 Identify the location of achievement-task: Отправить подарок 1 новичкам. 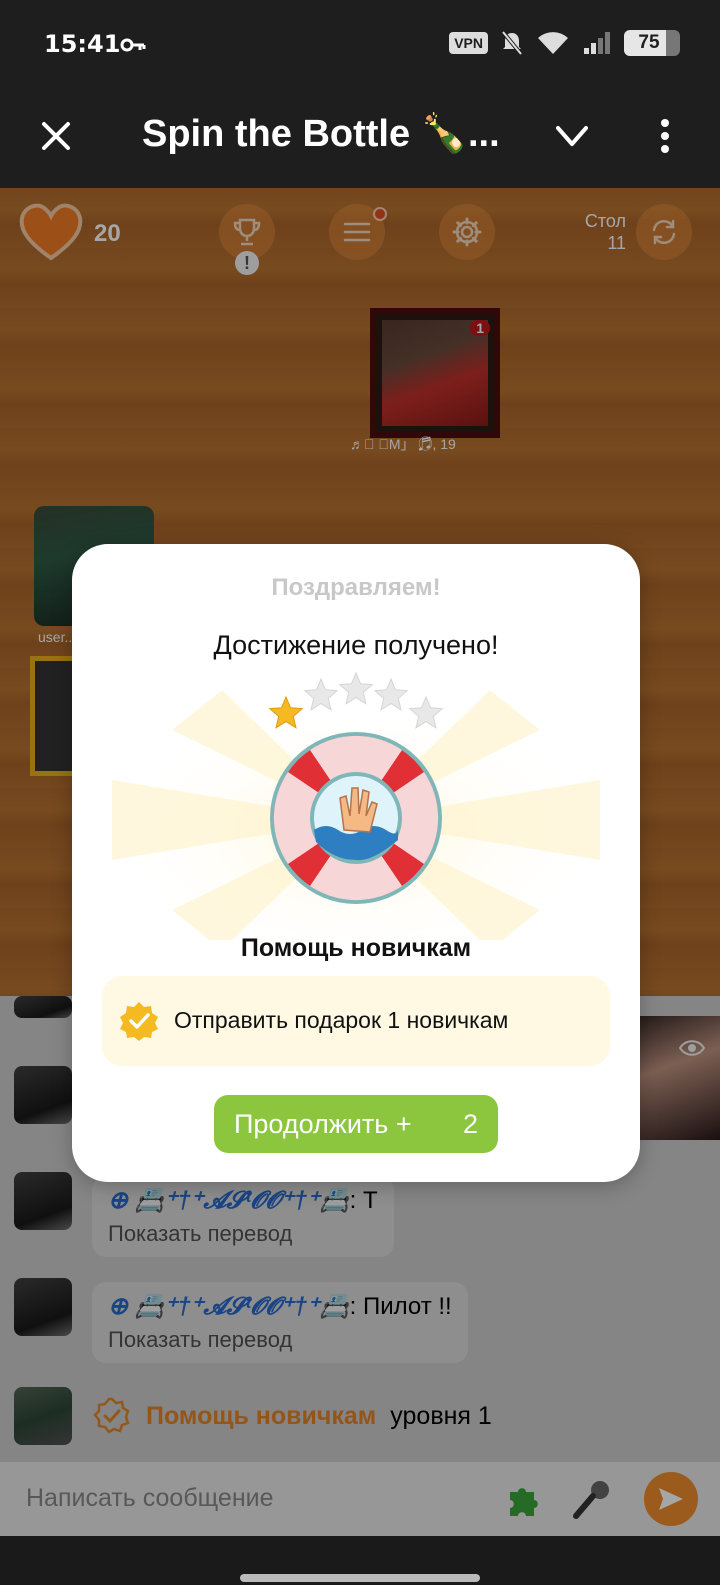
(356, 1021).